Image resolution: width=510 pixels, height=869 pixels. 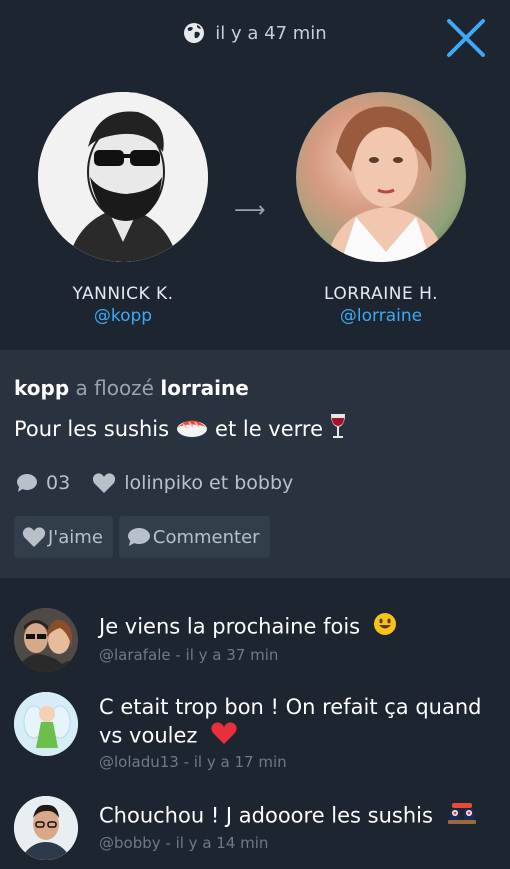 What do you see at coordinates (206, 537) in the screenshot?
I see `comment-button-label: Commenter` at bounding box center [206, 537].